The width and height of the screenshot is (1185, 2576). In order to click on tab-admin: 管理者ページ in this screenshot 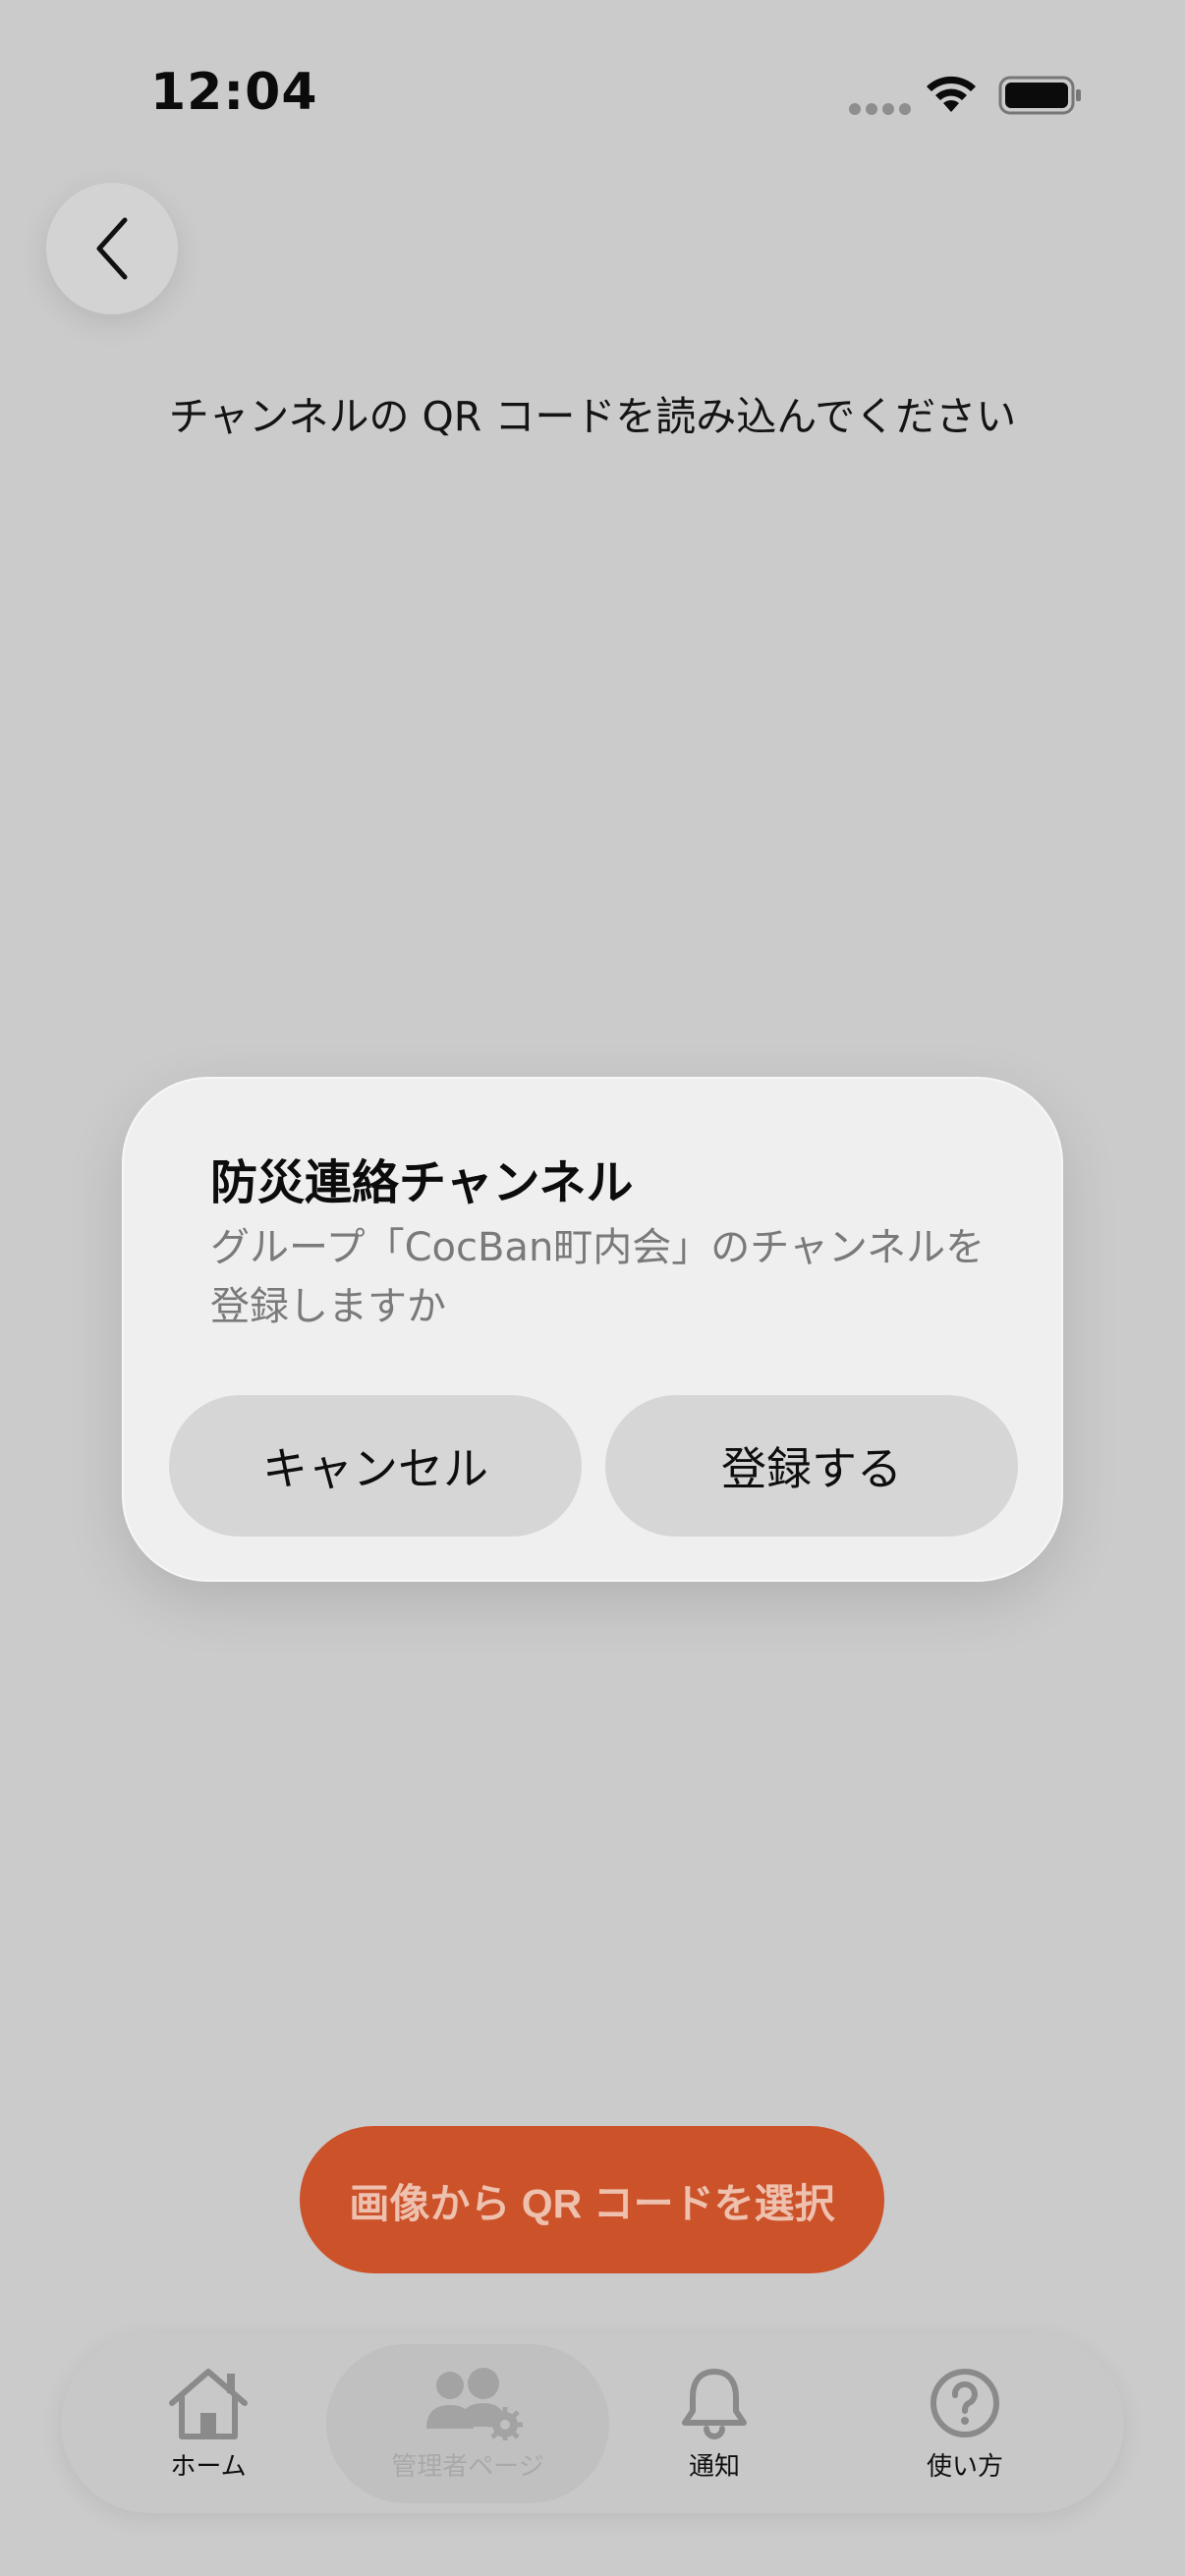, I will do `click(468, 2423)`.